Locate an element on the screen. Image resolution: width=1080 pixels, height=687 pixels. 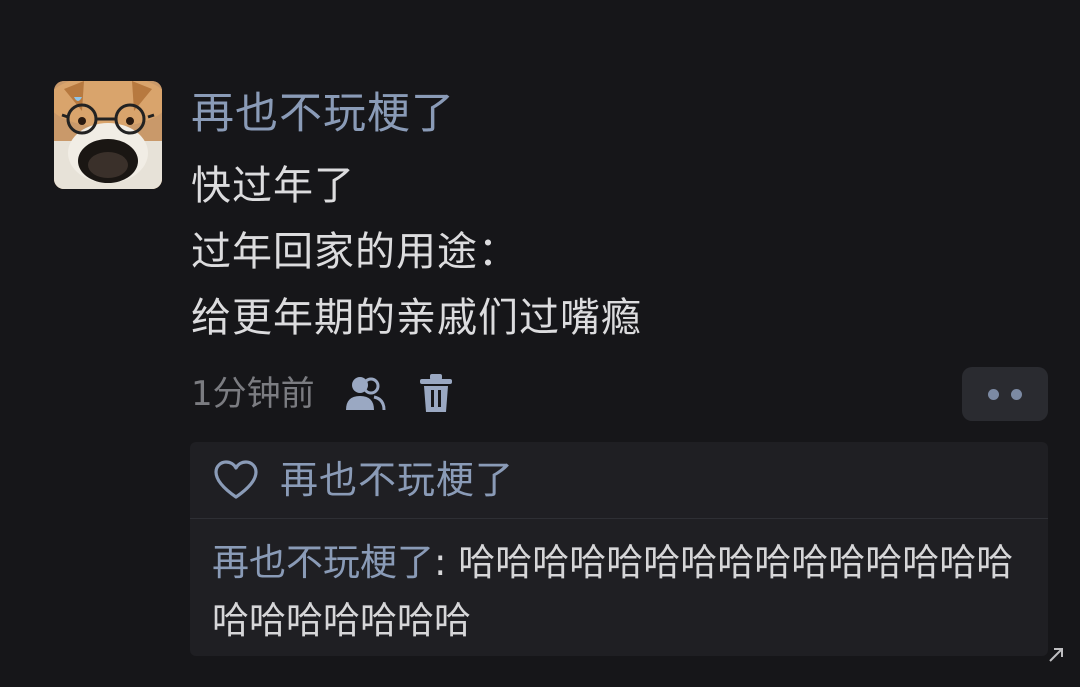
shiba-dog-avatar-icon is located at coordinates (108, 135).